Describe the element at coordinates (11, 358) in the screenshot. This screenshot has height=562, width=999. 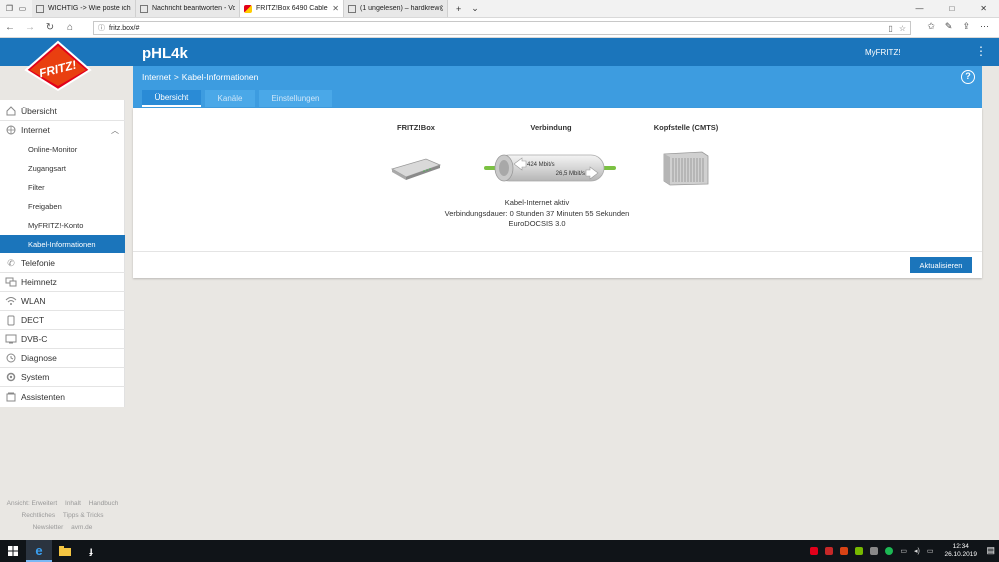
I see `diagnose-icon` at that location.